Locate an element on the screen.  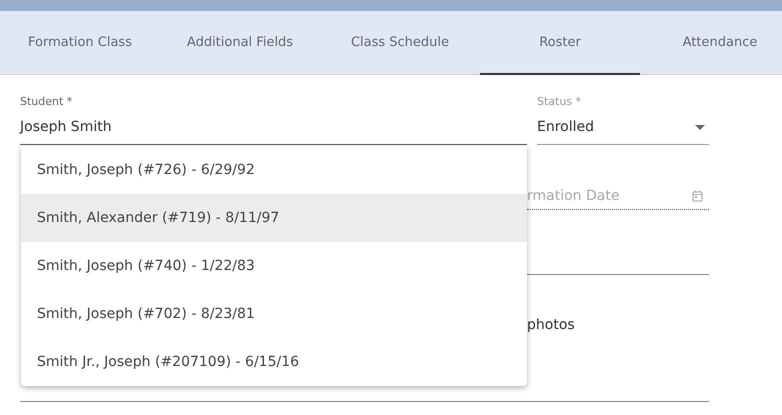
field-value: Enrolled is located at coordinates (565, 127).